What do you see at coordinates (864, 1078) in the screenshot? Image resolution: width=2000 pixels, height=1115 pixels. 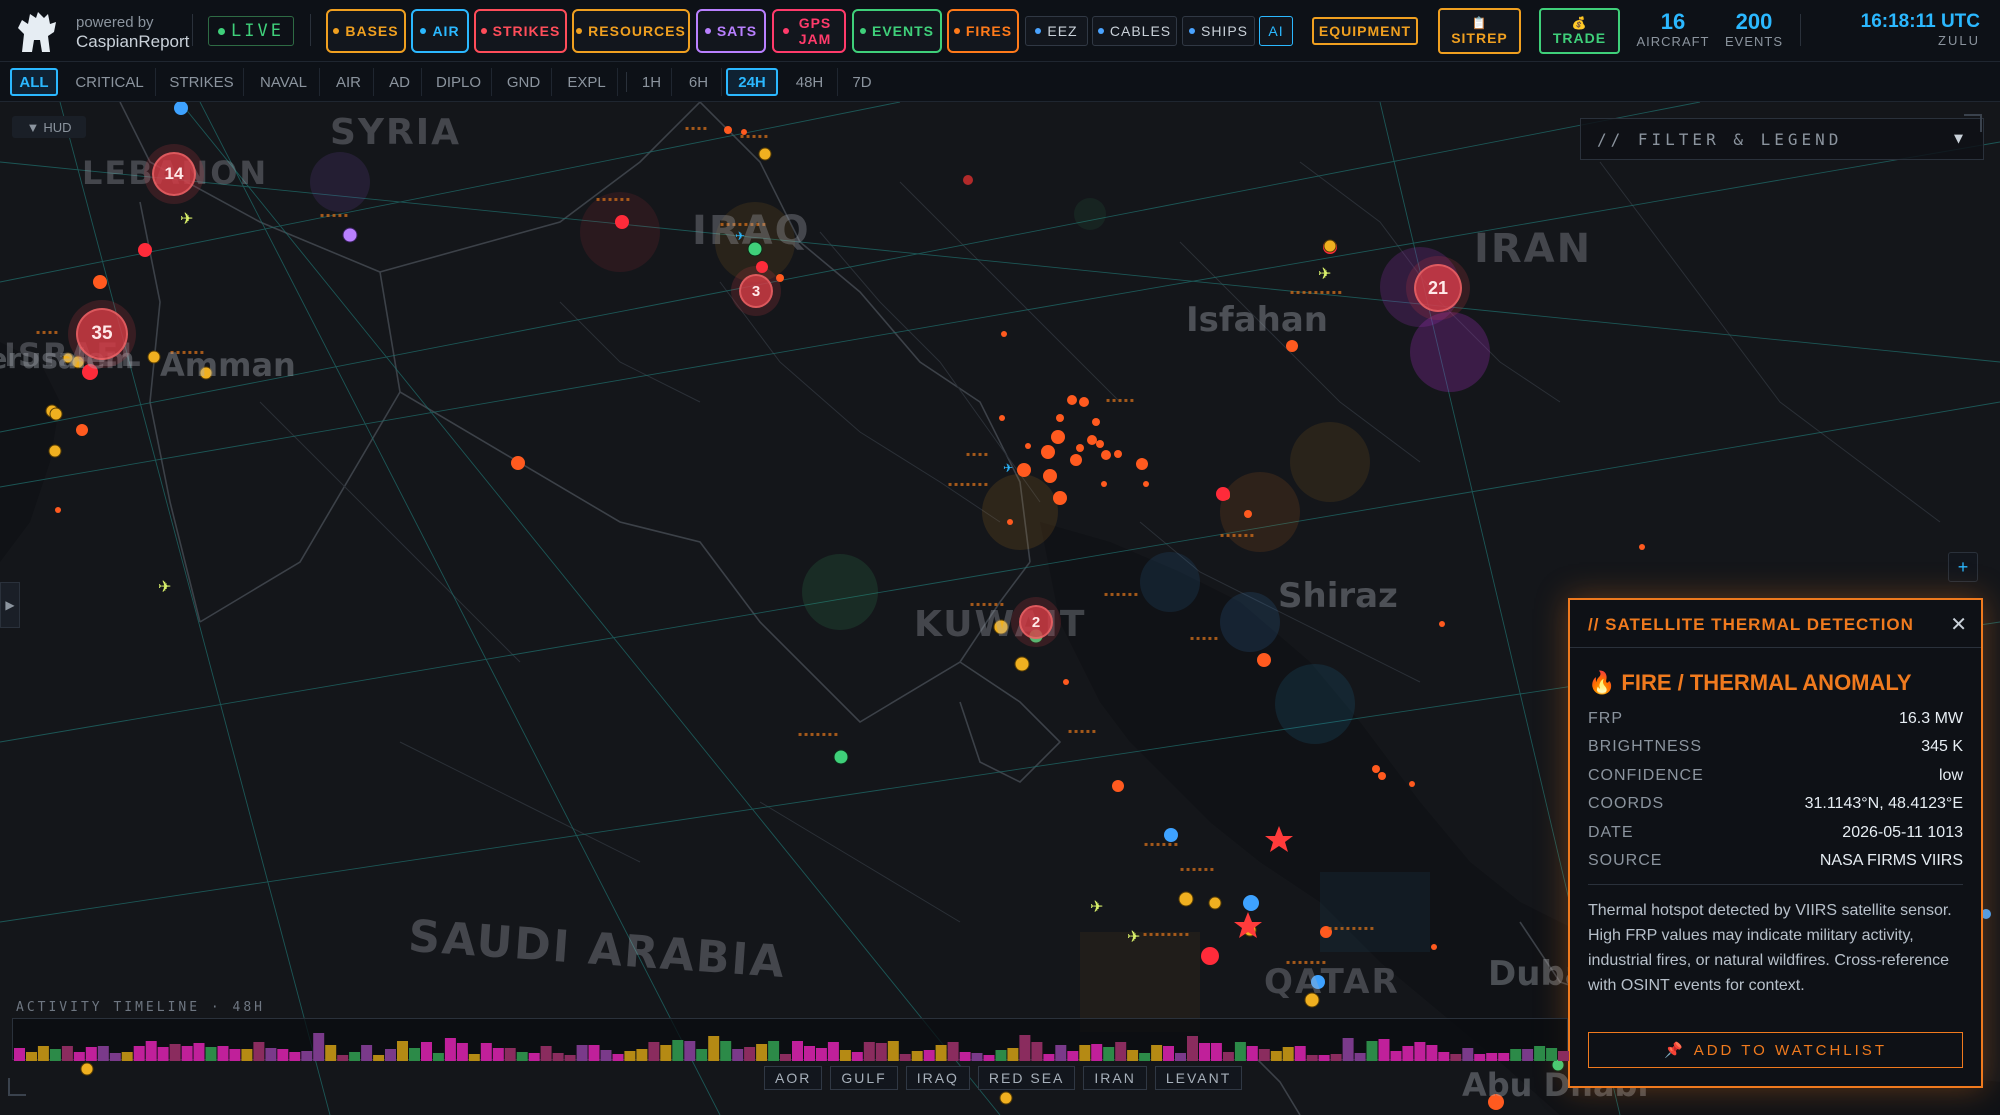 I see `region-gulf: GULF` at bounding box center [864, 1078].